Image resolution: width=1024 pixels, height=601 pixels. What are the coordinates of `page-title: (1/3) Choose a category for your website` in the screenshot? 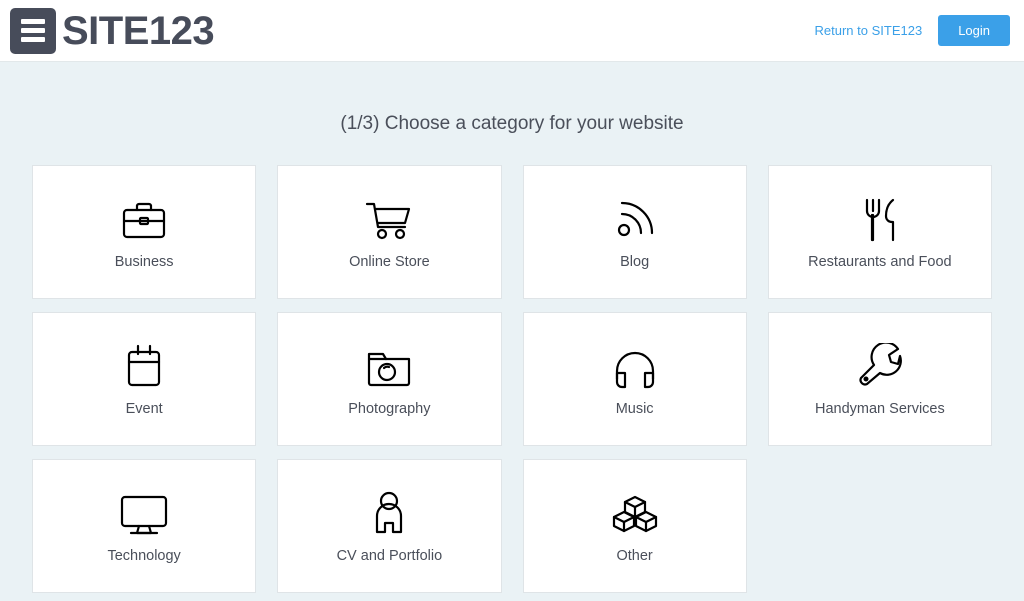 It's located at (512, 123).